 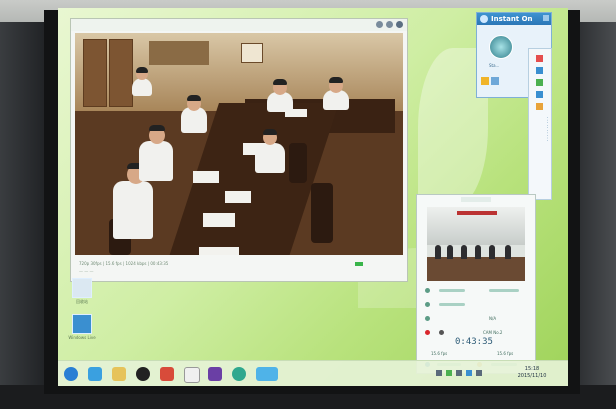 I want to click on call-icon, so click(x=539, y=82).